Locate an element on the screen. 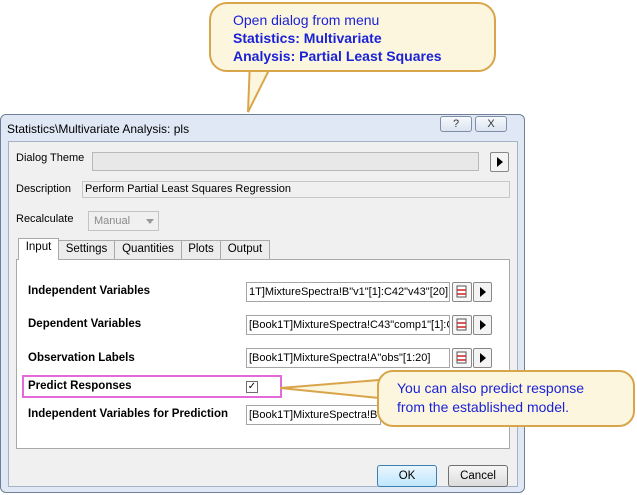  independent-variables-field: 1T]MixtureSpectra!B"v1"[1]:C42"v43"[20] is located at coordinates (348, 292).